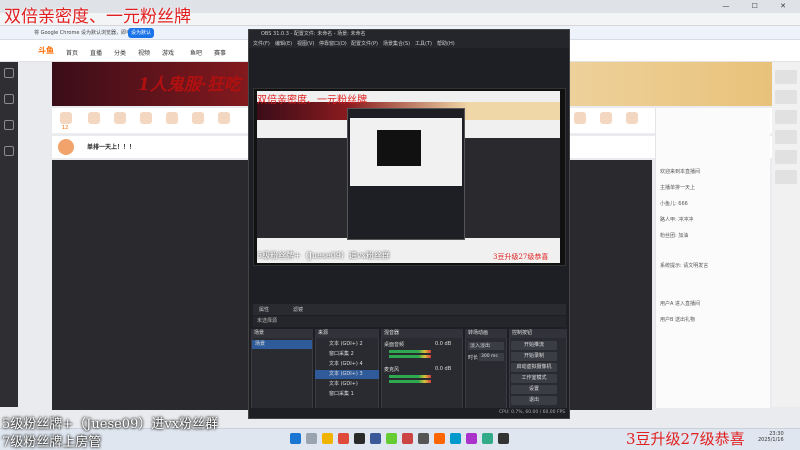 The height and width of the screenshot is (450, 800). Describe the element at coordinates (282, 333) in the screenshot. I see `scenes-title: 场景` at that location.